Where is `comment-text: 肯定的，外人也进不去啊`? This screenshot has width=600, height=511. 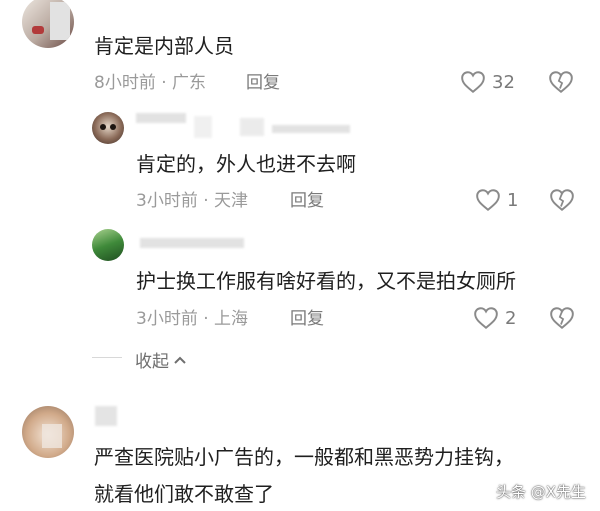
comment-text: 肯定的，外人也进不去啊 is located at coordinates (246, 164).